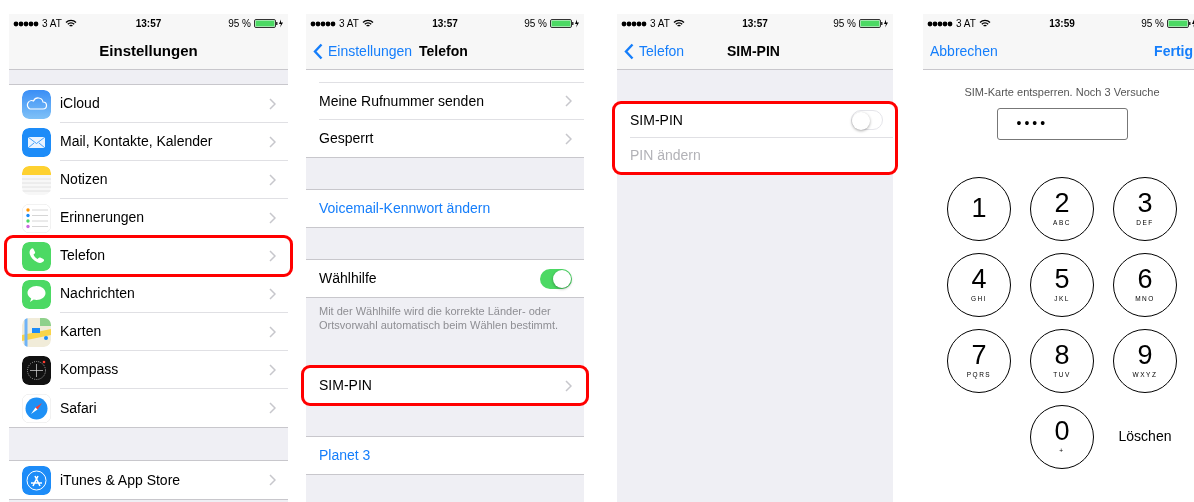 The image size is (1194, 502). I want to click on settings-row: Wählhilfe, so click(445, 278).